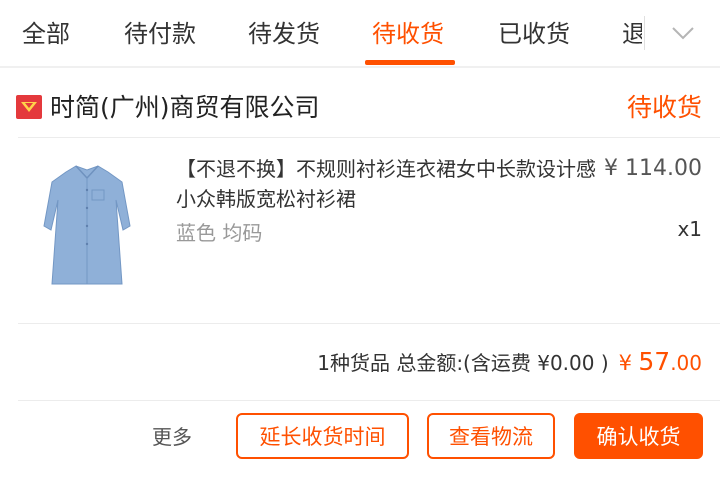 This screenshot has width=720, height=481. Describe the element at coordinates (683, 33) in the screenshot. I see `chevron-down-icon` at that location.